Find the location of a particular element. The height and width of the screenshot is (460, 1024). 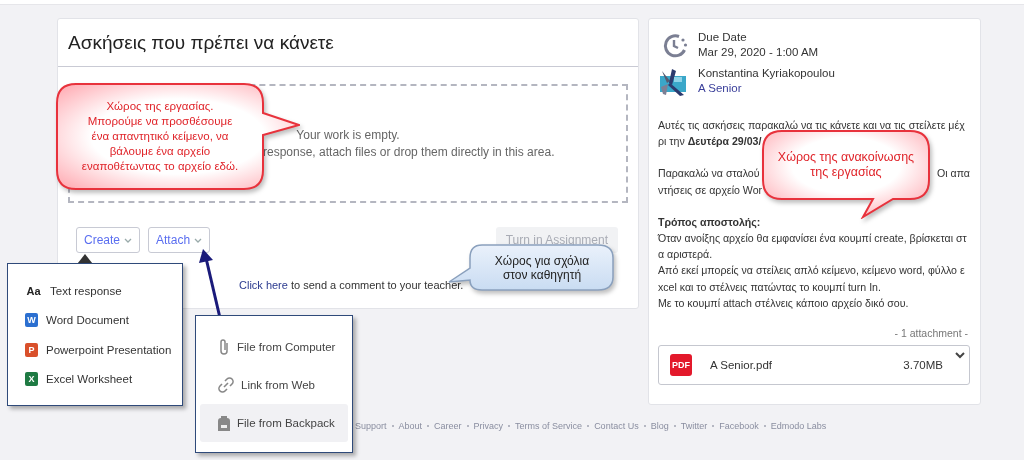

menu-label: Link from Web is located at coordinates (278, 385).